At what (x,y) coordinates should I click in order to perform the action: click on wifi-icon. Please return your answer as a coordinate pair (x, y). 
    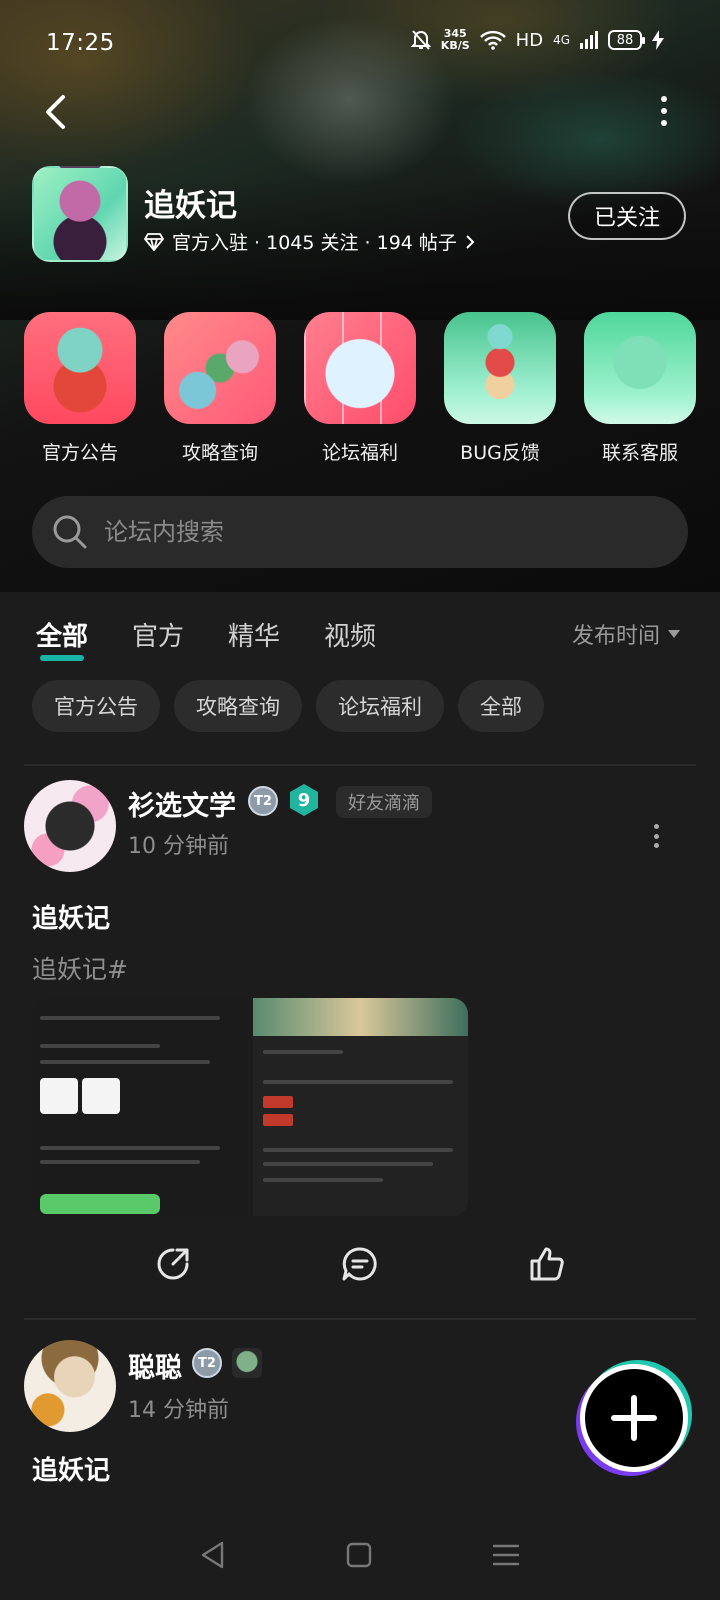
    Looking at the image, I should click on (492, 40).